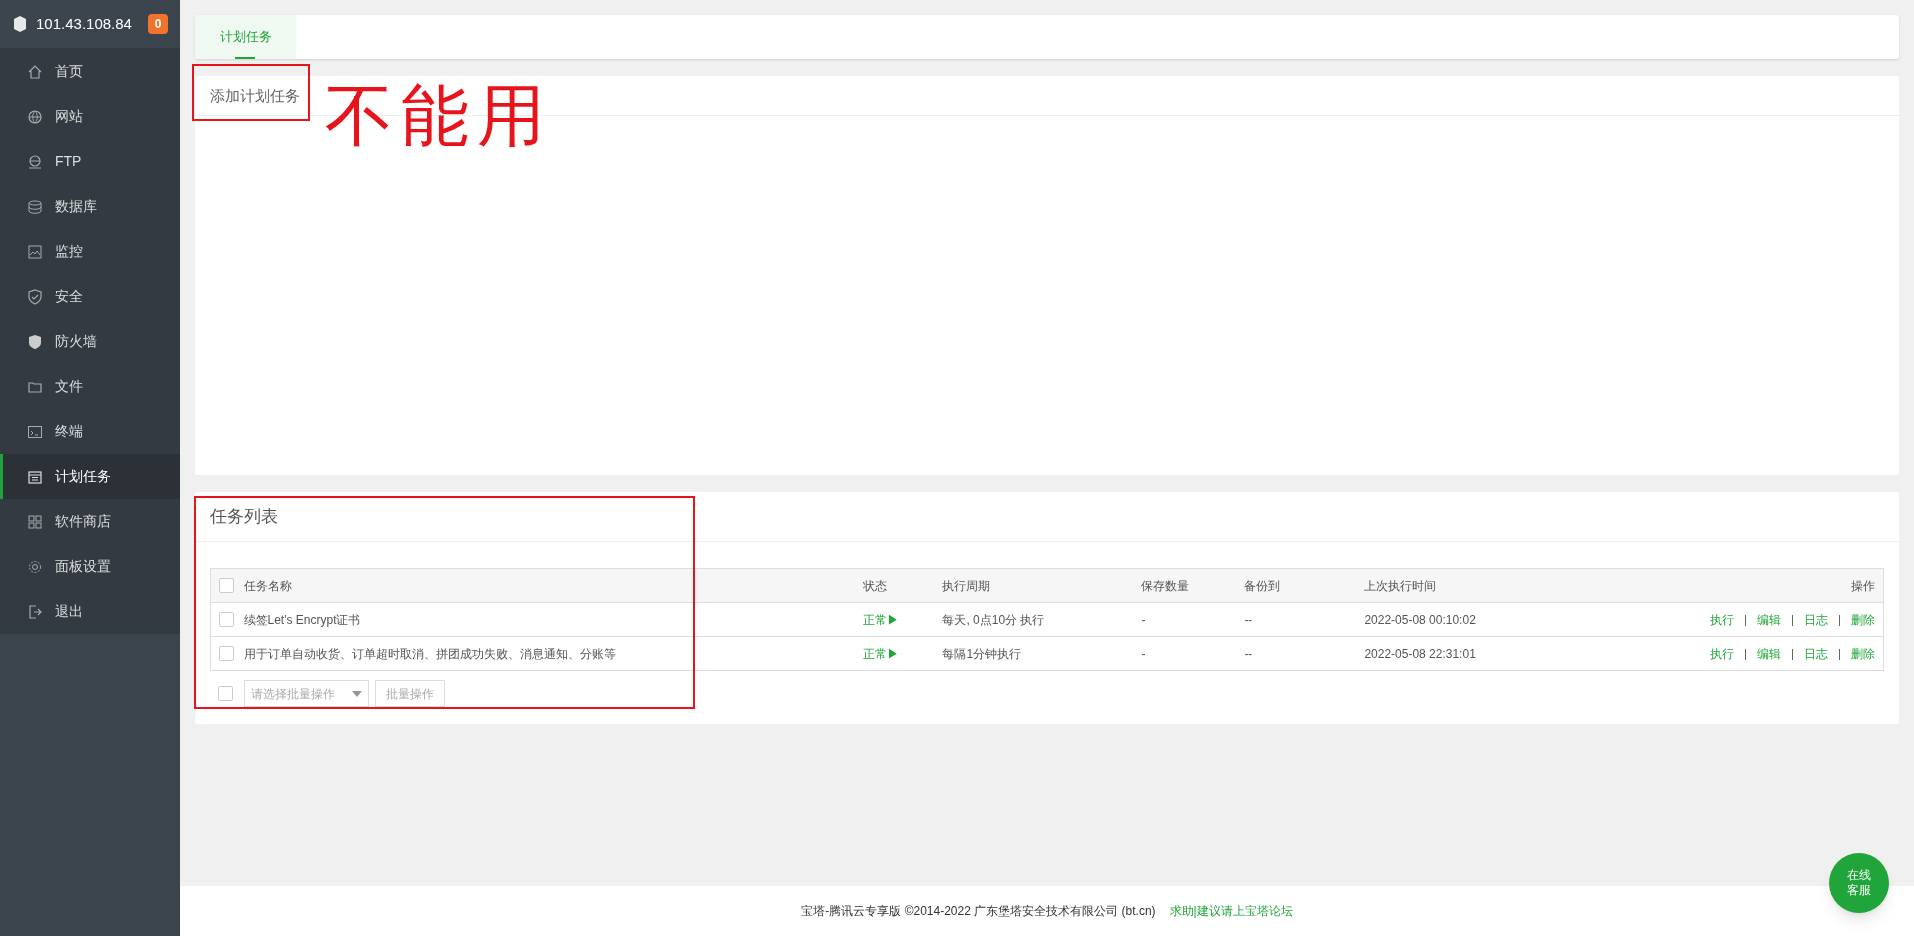 The image size is (1914, 936). I want to click on sidebar-item: FTP, so click(90, 161).